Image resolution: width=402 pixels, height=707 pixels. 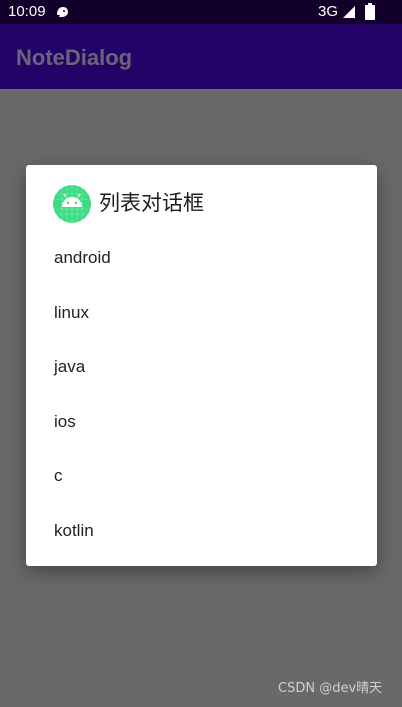 What do you see at coordinates (370, 11) in the screenshot?
I see `battery-icon` at bounding box center [370, 11].